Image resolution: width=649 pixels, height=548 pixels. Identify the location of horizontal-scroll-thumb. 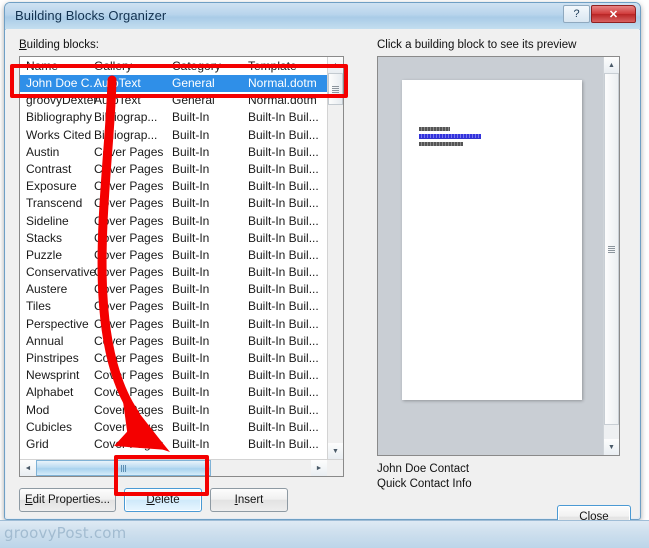
(123, 468).